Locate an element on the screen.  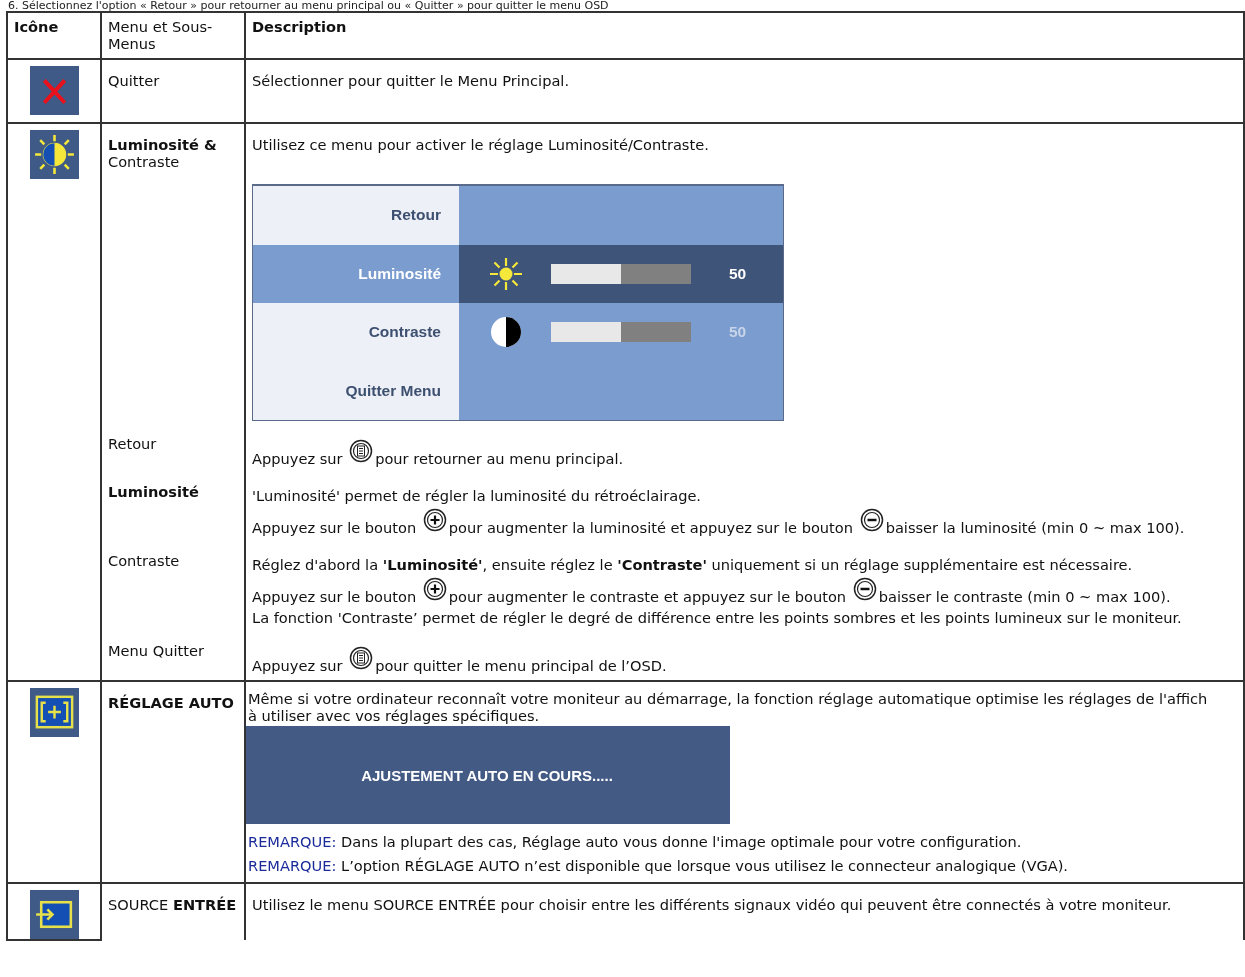
menu-name: SOURCE ENTRÉE is located at coordinates (172, 904).